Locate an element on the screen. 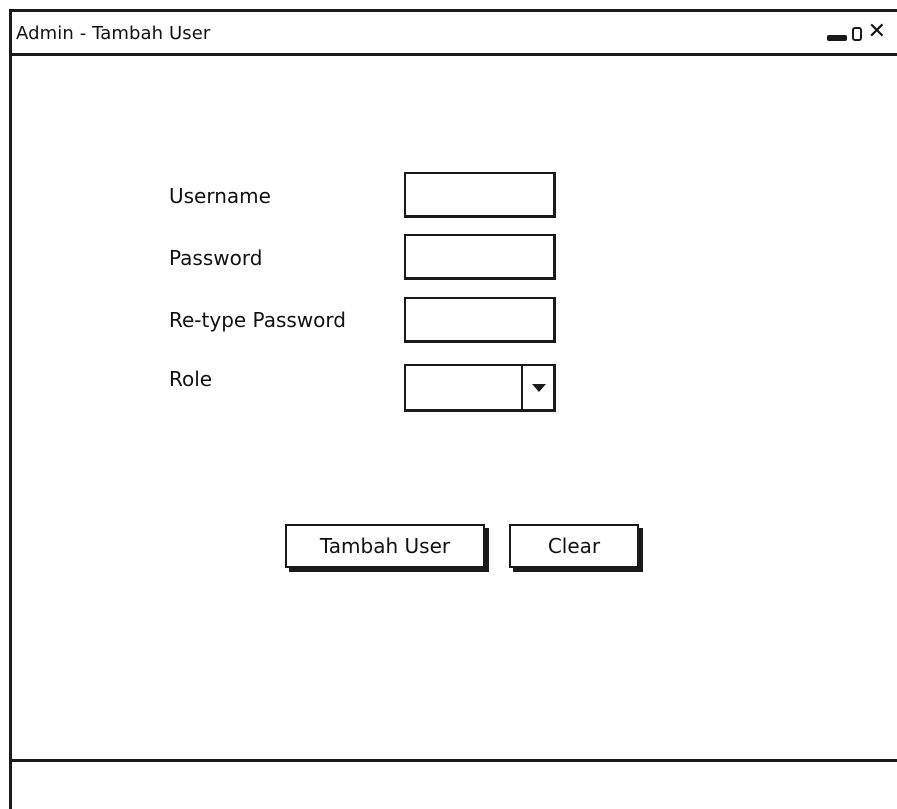 Image resolution: width=897 pixels, height=809 pixels. close-icon: ✕ is located at coordinates (877, 32).